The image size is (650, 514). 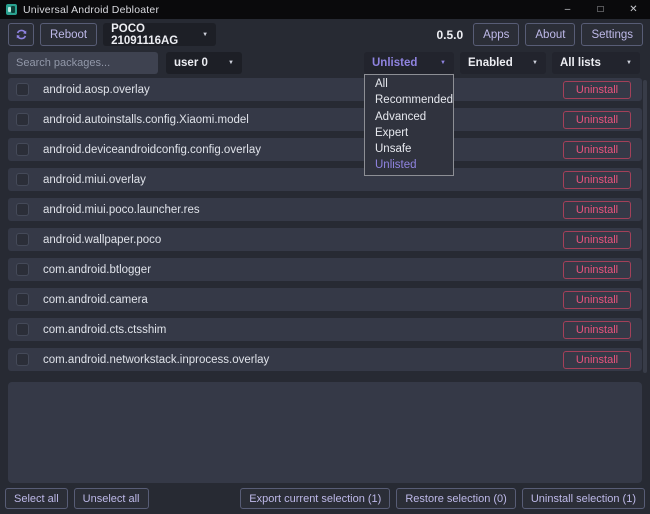 I want to click on device-select-value: POCO 21091116AG, so click(x=145, y=34).